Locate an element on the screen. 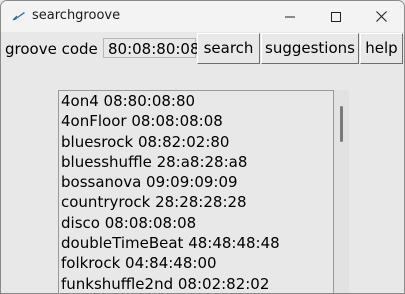 Image resolution: width=405 pixels, height=294 pixels. list-item: countryrock 28:28:28:28 is located at coordinates (196, 202).